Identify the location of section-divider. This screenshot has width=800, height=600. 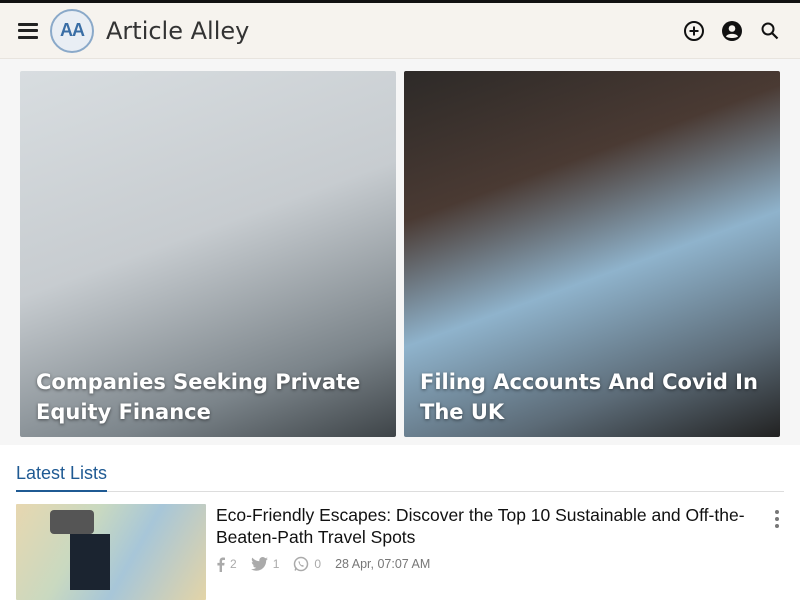
(400, 491).